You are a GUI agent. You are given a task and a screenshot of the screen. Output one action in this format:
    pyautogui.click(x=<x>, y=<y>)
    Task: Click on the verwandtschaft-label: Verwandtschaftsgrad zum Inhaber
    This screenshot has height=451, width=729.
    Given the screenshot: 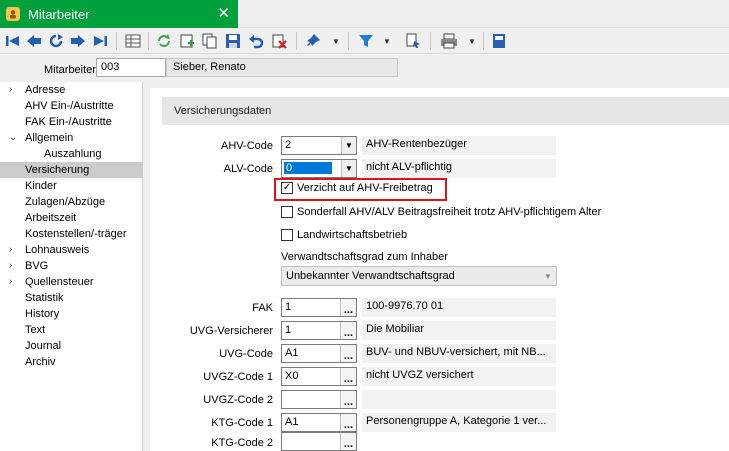 What is the action you would take?
    pyautogui.click(x=364, y=257)
    